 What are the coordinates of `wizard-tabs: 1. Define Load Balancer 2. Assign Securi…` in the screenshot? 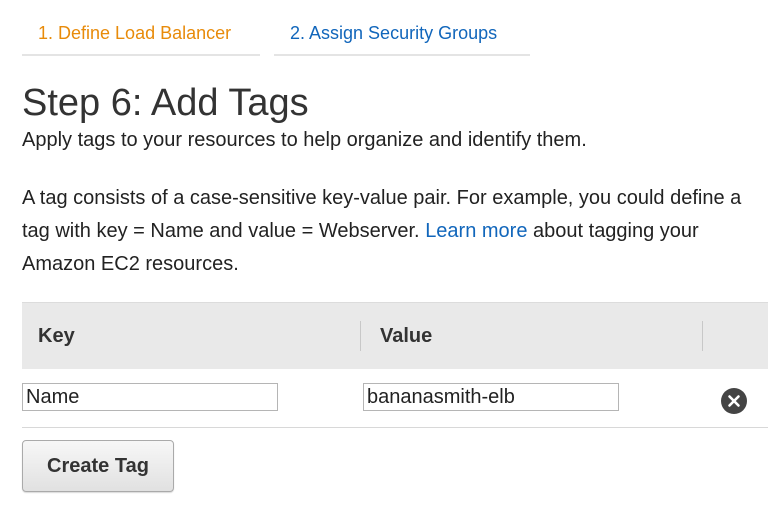 It's located at (276, 34).